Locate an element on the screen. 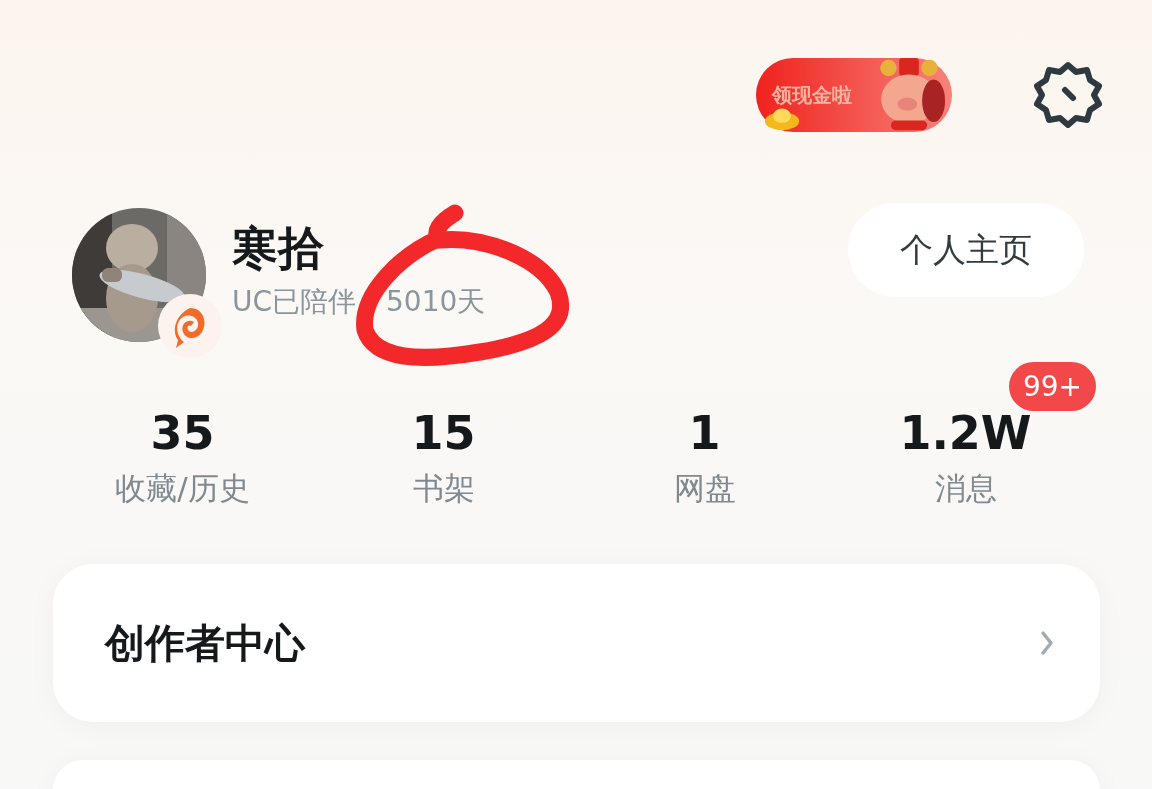 The width and height of the screenshot is (1152, 789). stat-value: 35 is located at coordinates (182, 433).